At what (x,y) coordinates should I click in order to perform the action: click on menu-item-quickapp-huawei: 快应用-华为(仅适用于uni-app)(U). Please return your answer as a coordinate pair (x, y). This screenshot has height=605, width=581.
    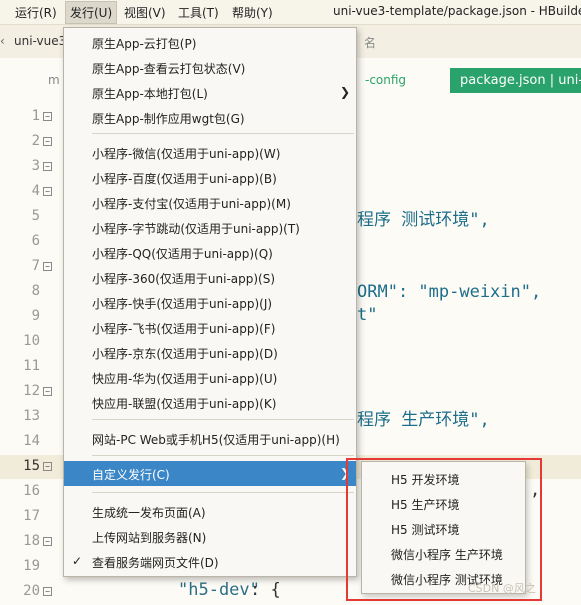
    Looking at the image, I should click on (210, 377).